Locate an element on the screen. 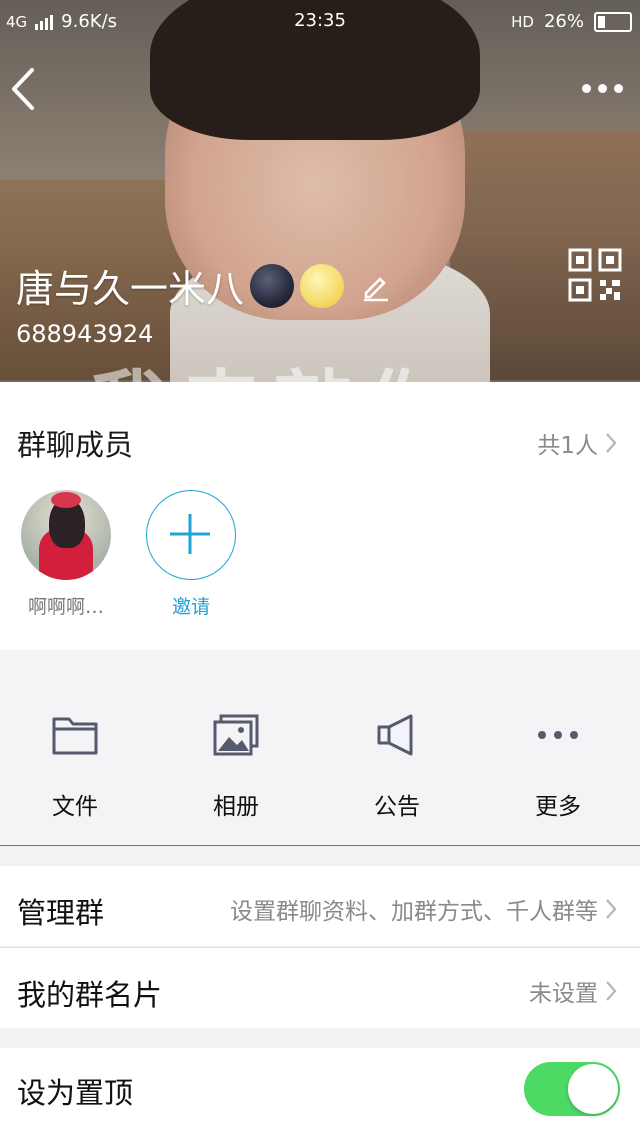  battery-percent: 26% is located at coordinates (563, 21).